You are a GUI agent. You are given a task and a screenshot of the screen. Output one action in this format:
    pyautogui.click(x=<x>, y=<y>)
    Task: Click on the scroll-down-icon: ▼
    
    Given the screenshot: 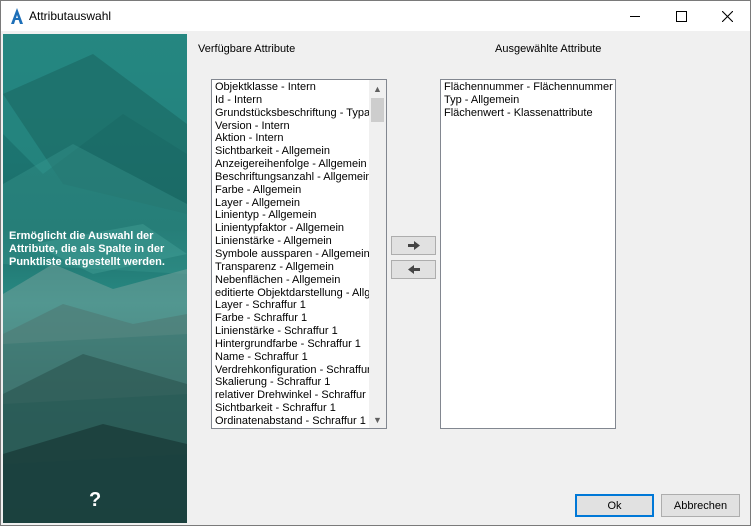 What is the action you would take?
    pyautogui.click(x=377, y=419)
    